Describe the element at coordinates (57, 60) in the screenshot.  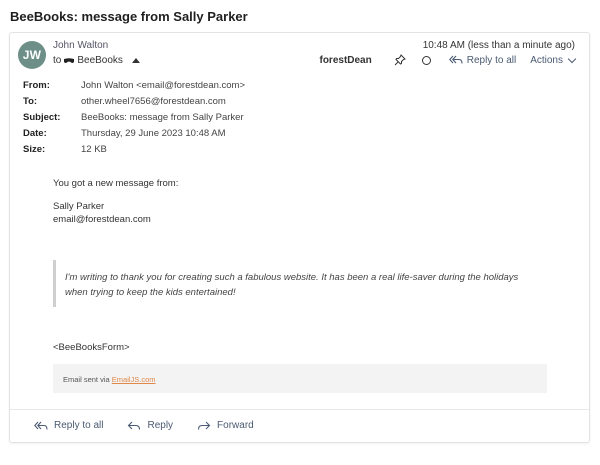
I see `to-prefix: to` at that location.